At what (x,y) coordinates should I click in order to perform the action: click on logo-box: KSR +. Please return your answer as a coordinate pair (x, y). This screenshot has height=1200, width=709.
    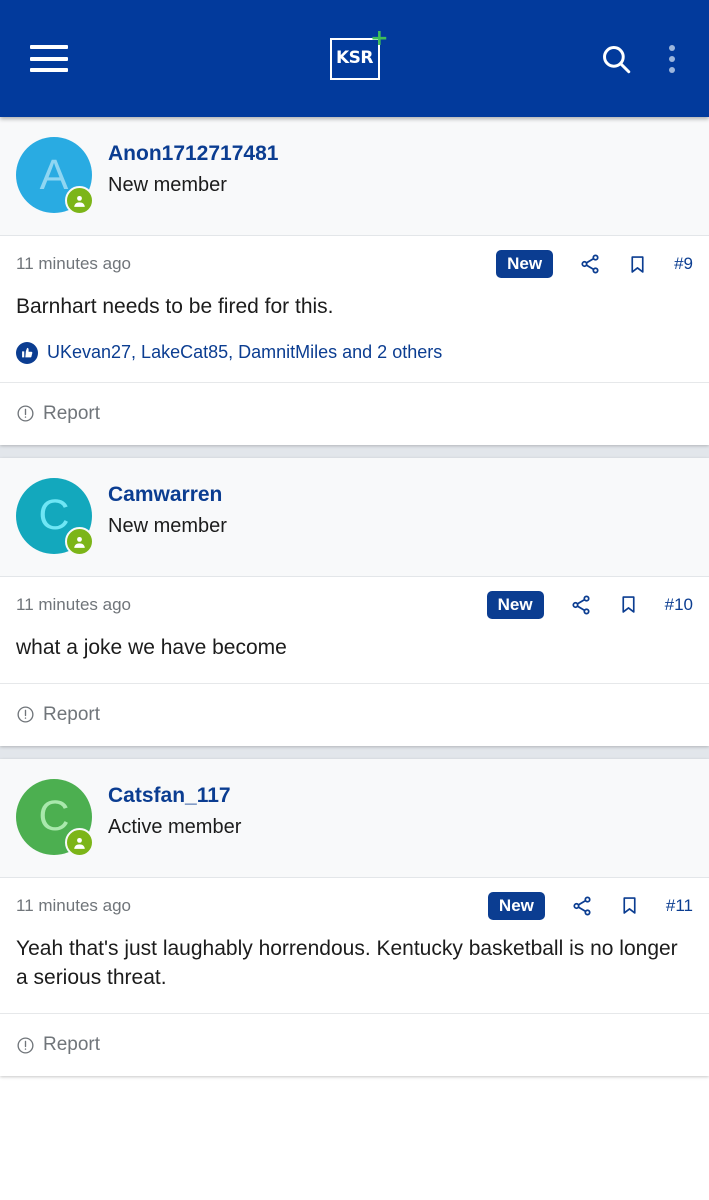
    Looking at the image, I should click on (359, 53).